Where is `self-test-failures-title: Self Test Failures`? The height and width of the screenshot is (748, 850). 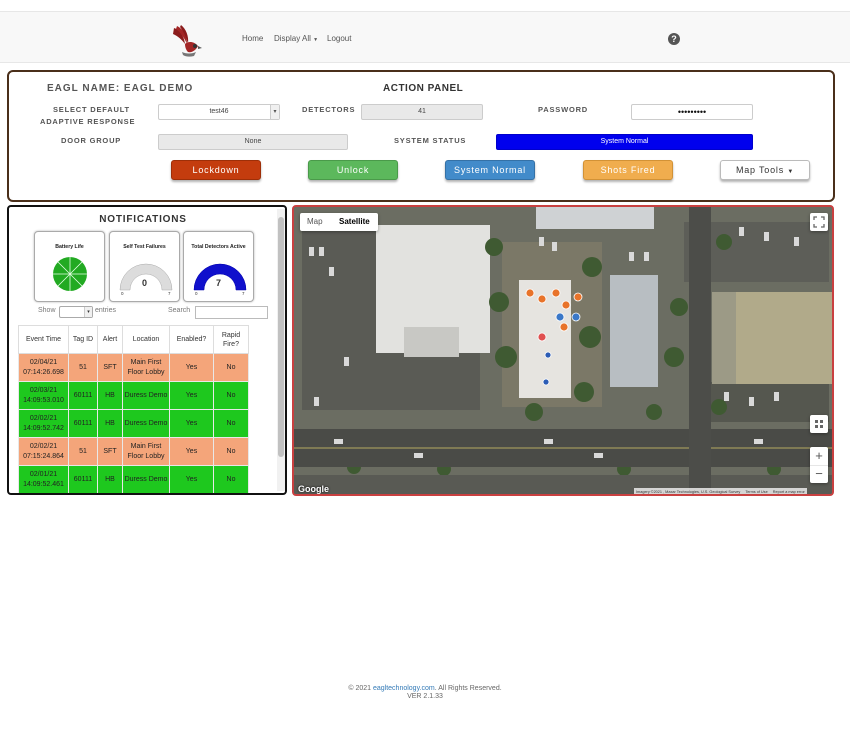
self-test-failures-title: Self Test Failures is located at coordinates (144, 247).